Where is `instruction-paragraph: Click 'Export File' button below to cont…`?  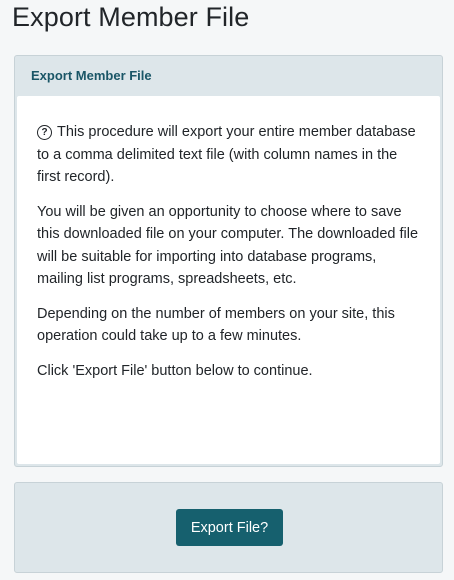
instruction-paragraph: Click 'Export File' button below to cont… is located at coordinates (175, 370).